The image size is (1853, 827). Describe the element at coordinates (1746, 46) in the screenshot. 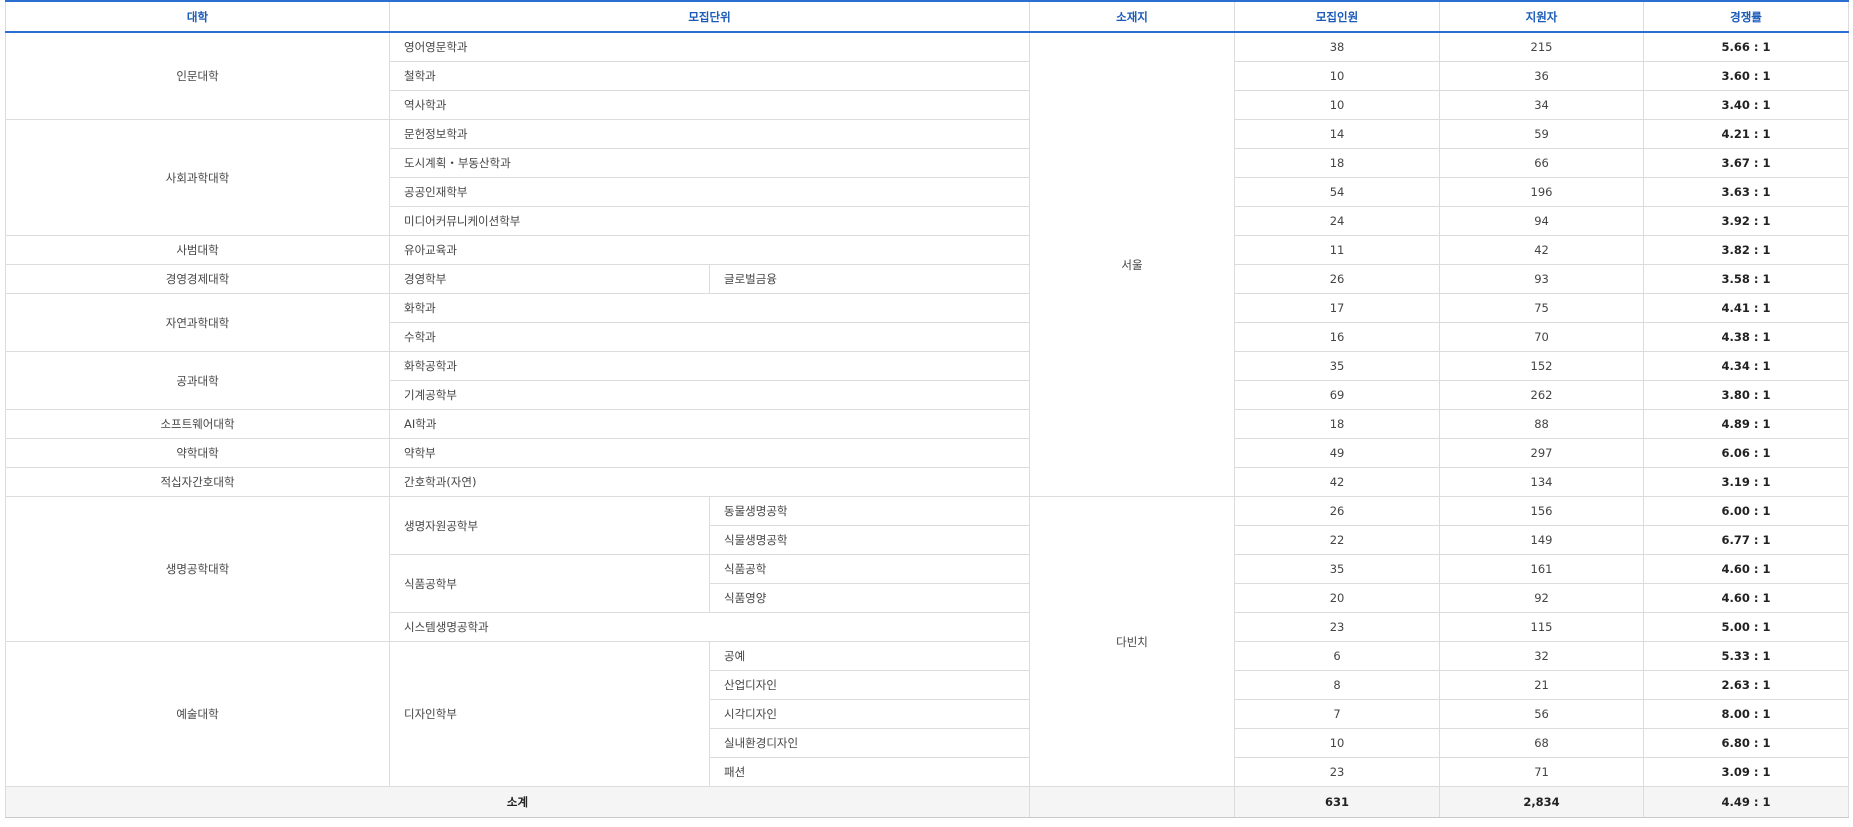

I see `rate-cell: 5.66 : 1` at that location.